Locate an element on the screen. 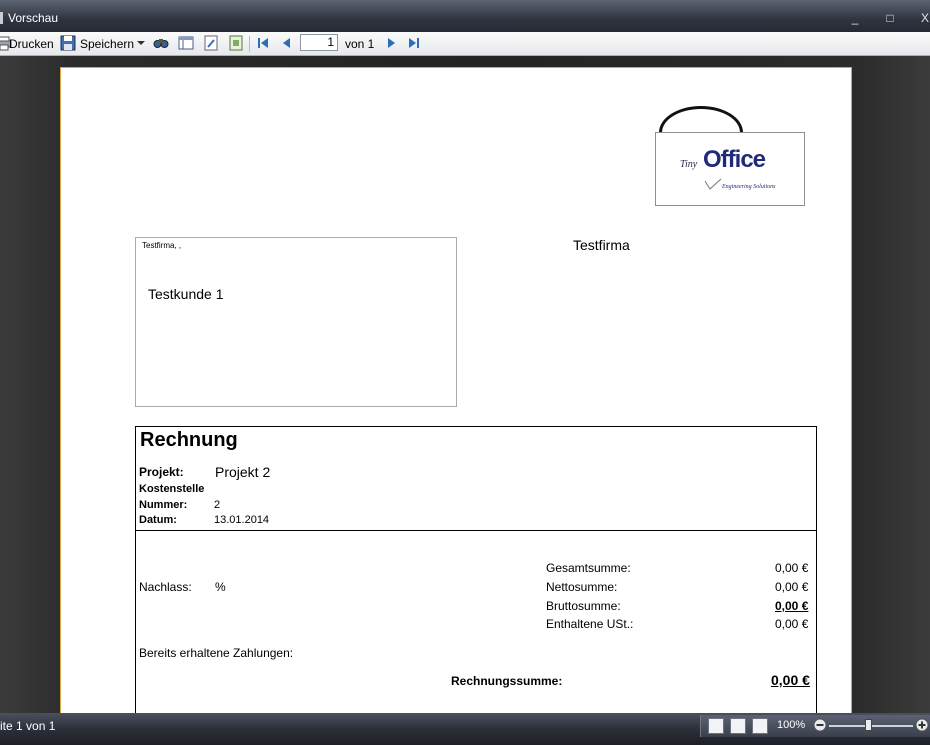 The height and width of the screenshot is (745, 930). status-bar: ite 1 von 1 100% is located at coordinates (465, 729).